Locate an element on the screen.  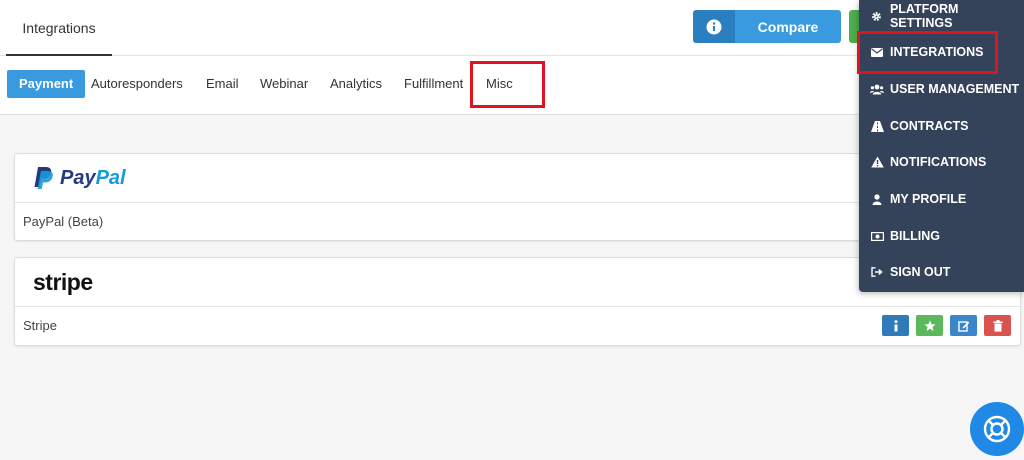
menu-item-sign-out: SIGN OUT is located at coordinates (941, 272).